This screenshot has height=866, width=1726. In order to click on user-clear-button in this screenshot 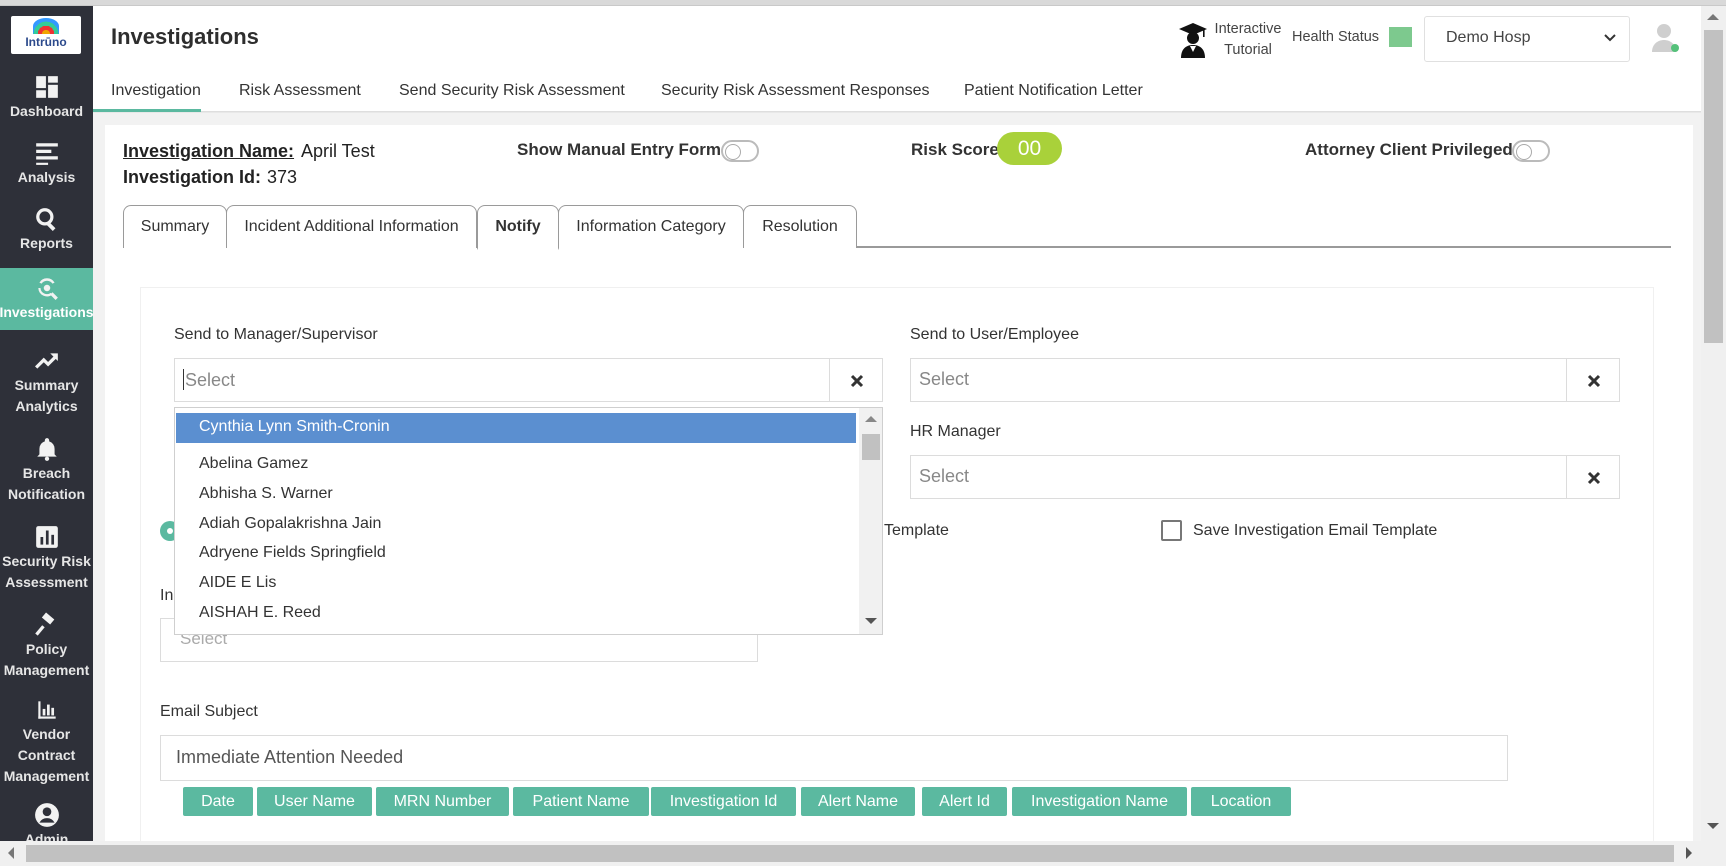, I will do `click(1593, 380)`.